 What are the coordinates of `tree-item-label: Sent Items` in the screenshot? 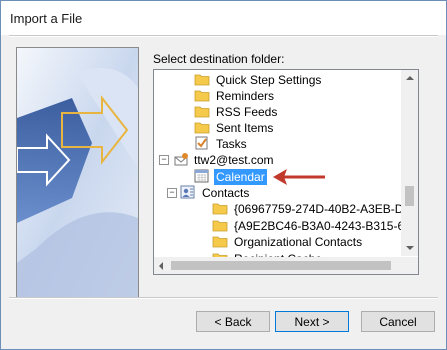 It's located at (245, 128).